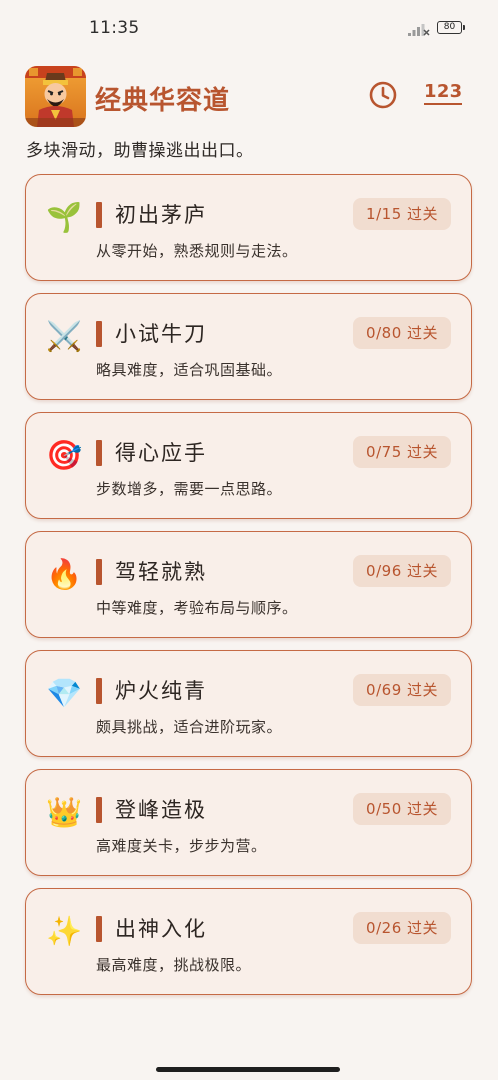 Image resolution: width=498 pixels, height=1080 pixels. What do you see at coordinates (161, 929) in the screenshot?
I see `level-name: 出神入化` at bounding box center [161, 929].